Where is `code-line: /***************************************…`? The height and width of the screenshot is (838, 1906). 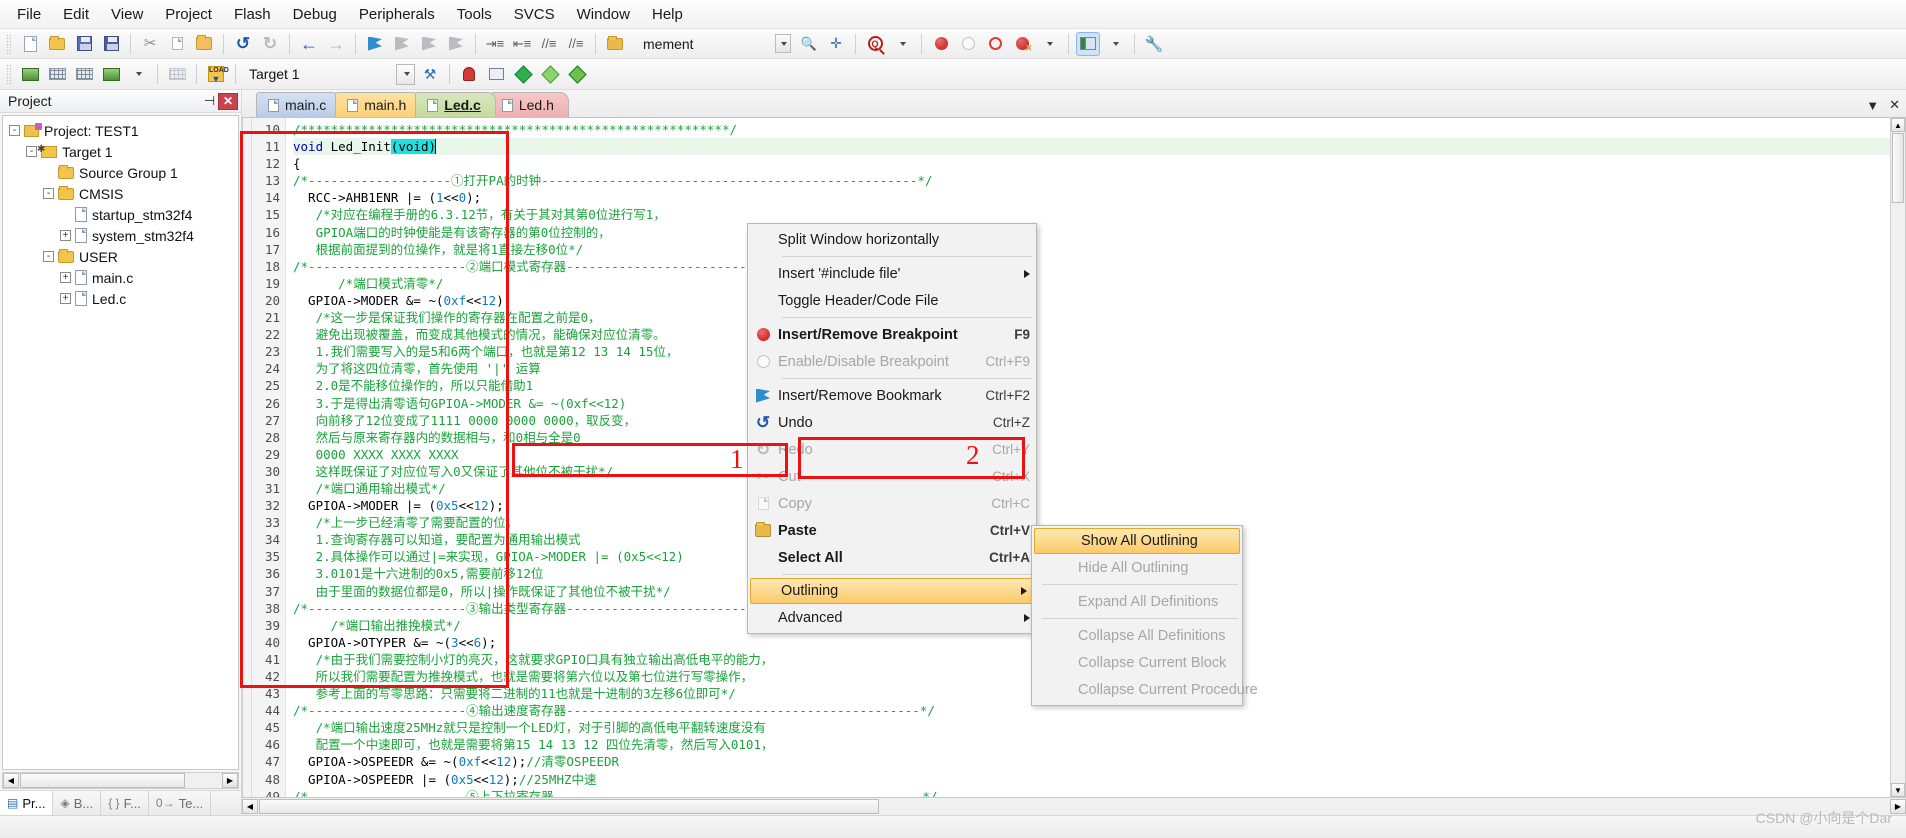 code-line: /***************************************… is located at coordinates (1091, 129).